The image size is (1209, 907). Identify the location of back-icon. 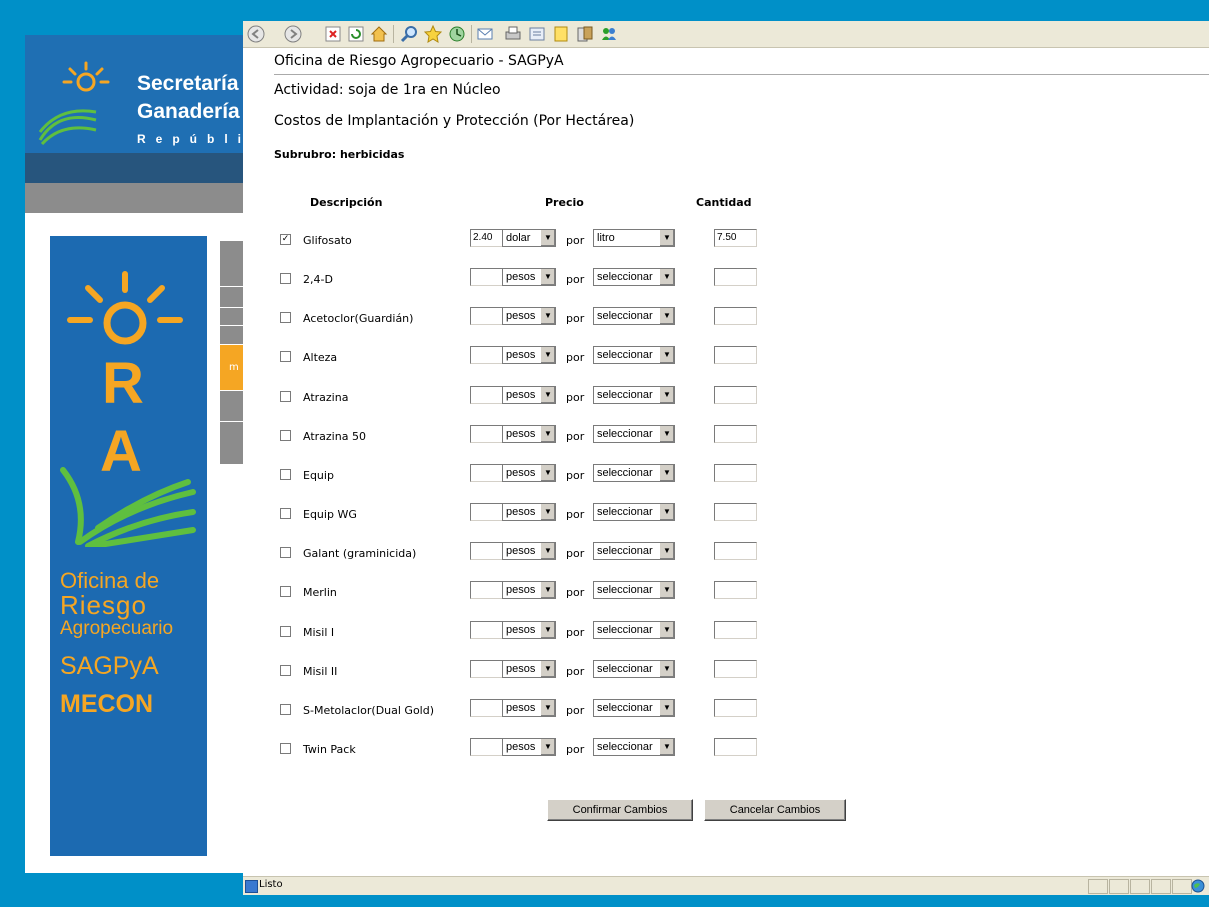
(256, 34).